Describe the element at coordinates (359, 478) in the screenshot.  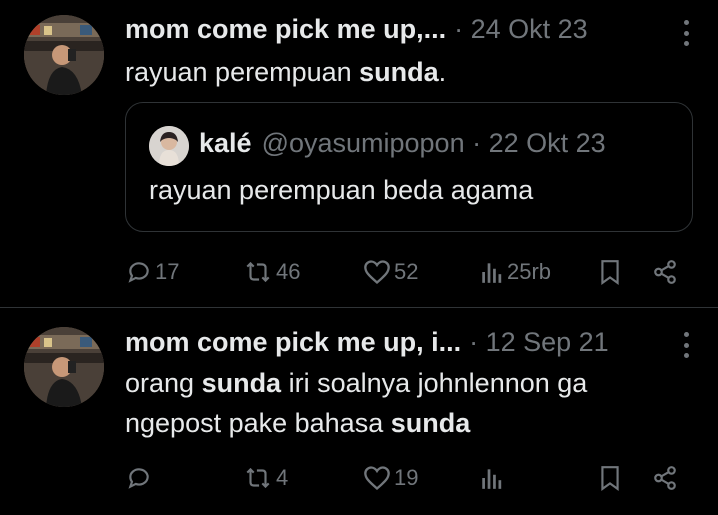
I see `tweet-actions: 4 19` at that location.